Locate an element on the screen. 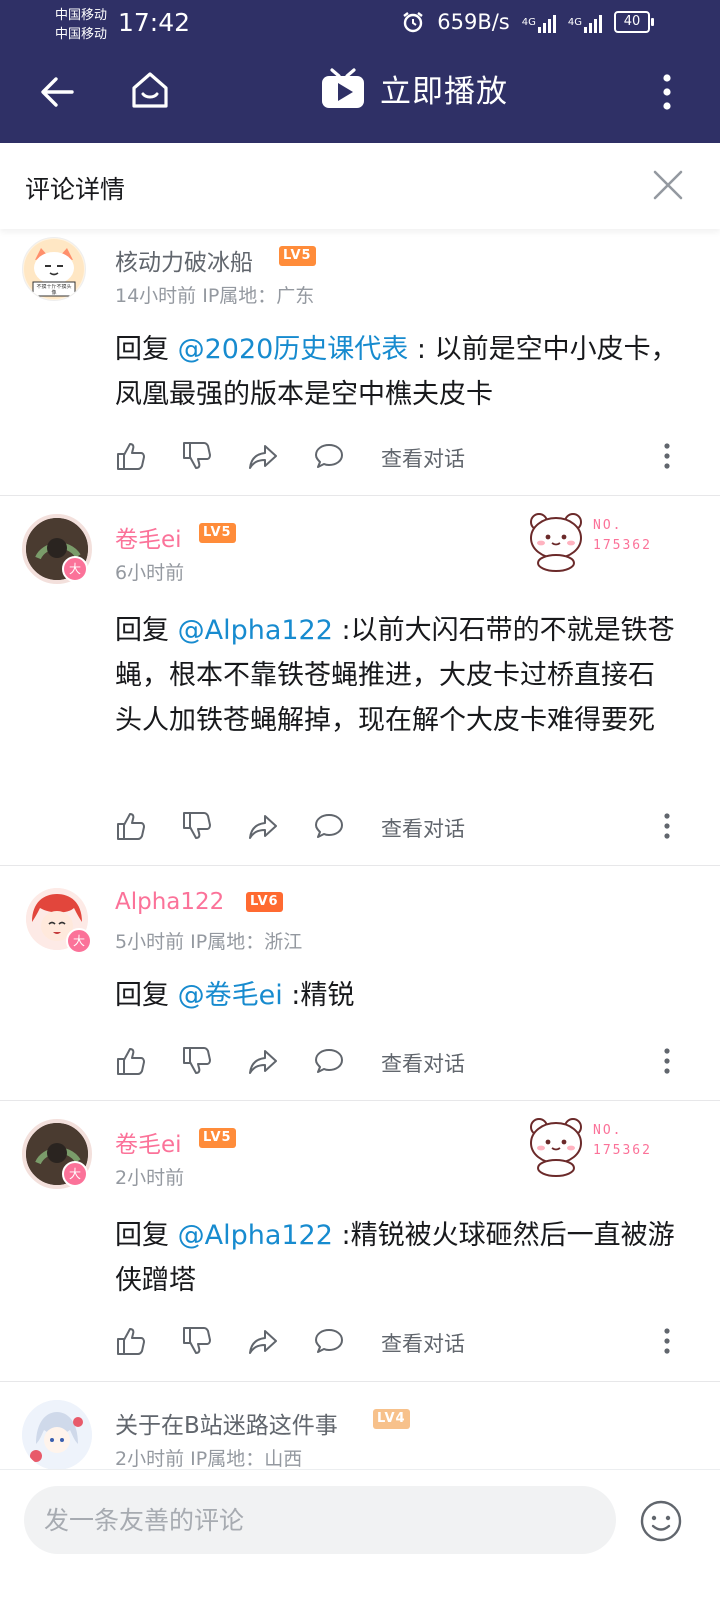 The image size is (720, 1601). avatar is located at coordinates (57, 1434).